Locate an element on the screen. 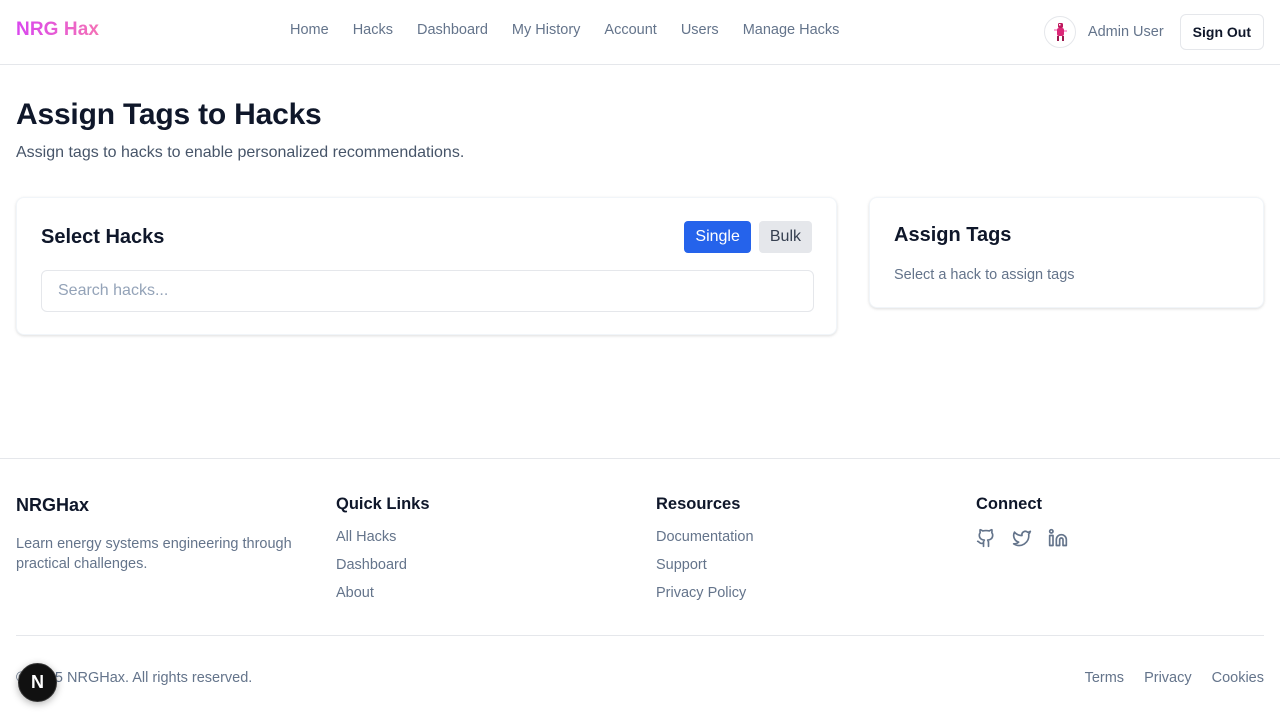  twitter-icon is located at coordinates (1022, 538).